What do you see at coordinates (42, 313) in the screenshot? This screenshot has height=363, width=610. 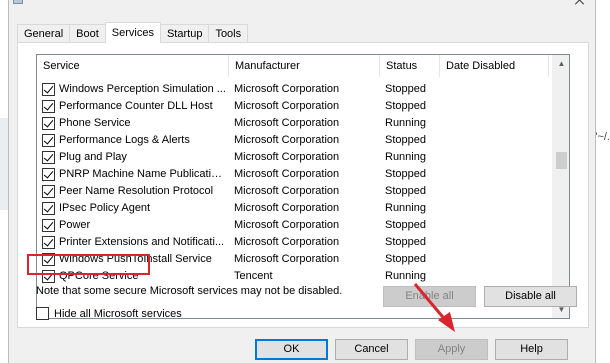 I see `checkbox-box` at bounding box center [42, 313].